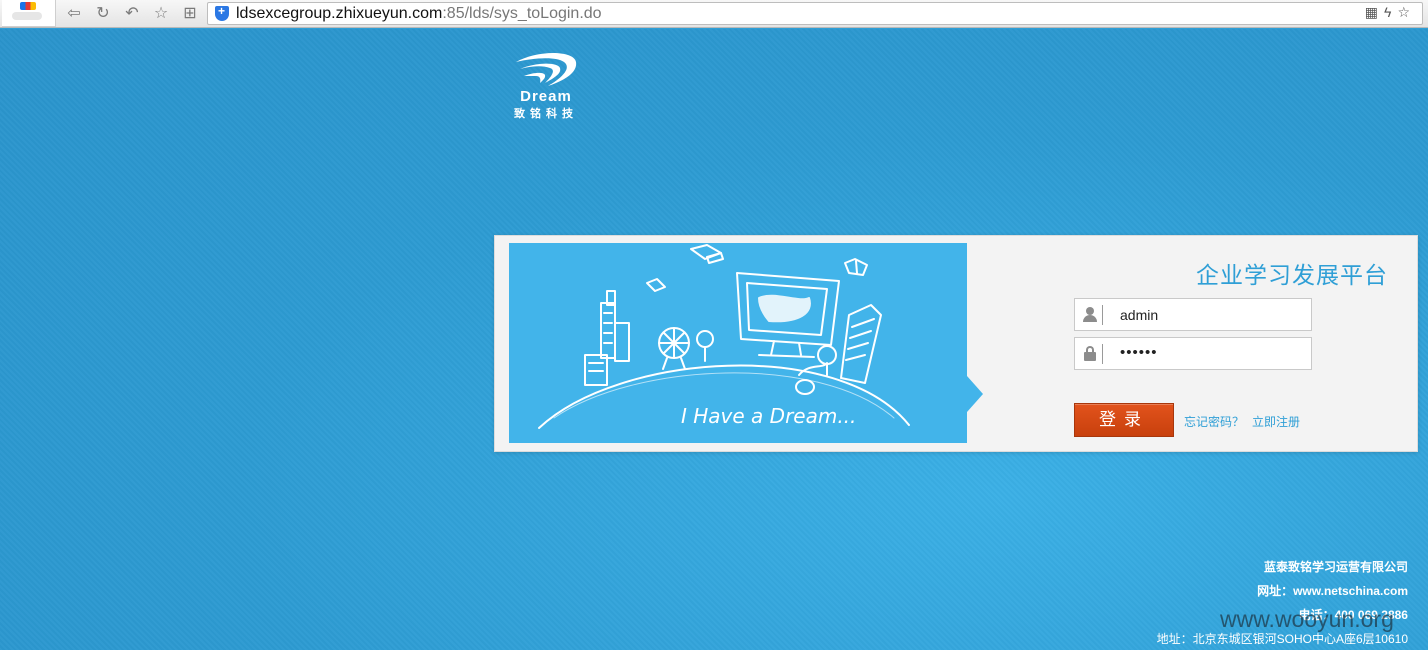  Describe the element at coordinates (1139, 315) in the screenshot. I see `username-value: admin` at that location.